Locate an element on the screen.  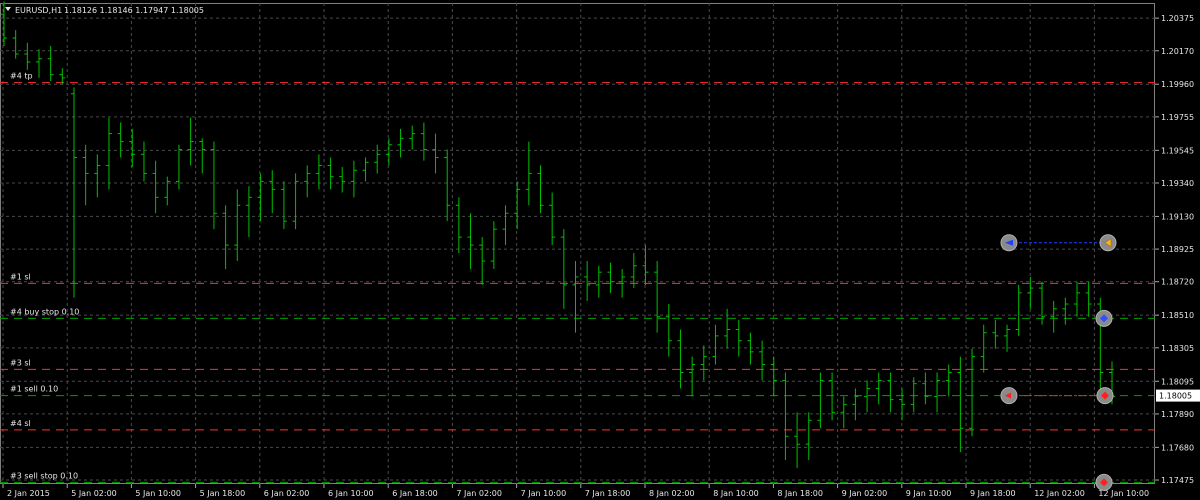
time-tick-label: 9 Jan 18:00 is located at coordinates (993, 493).